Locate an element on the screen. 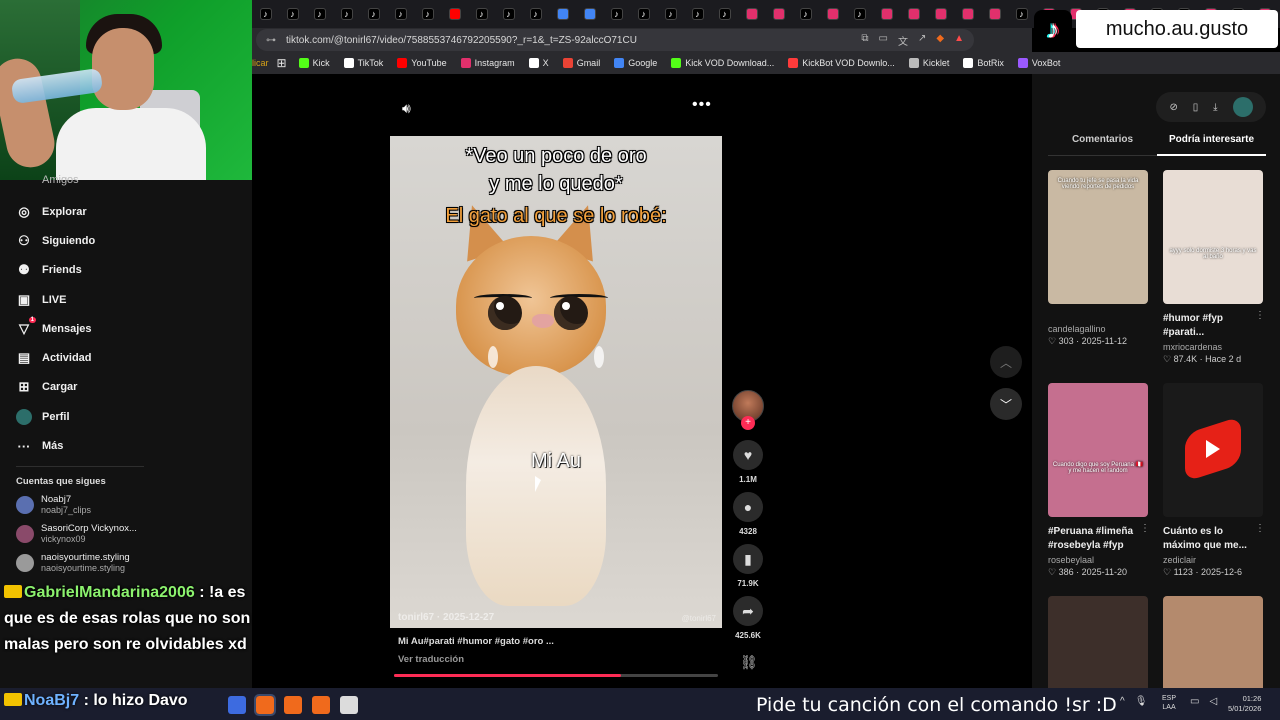 This screenshot has height=720, width=1280. sidebar-item-explorar: ◎ Explorar is located at coordinates (55, 211).